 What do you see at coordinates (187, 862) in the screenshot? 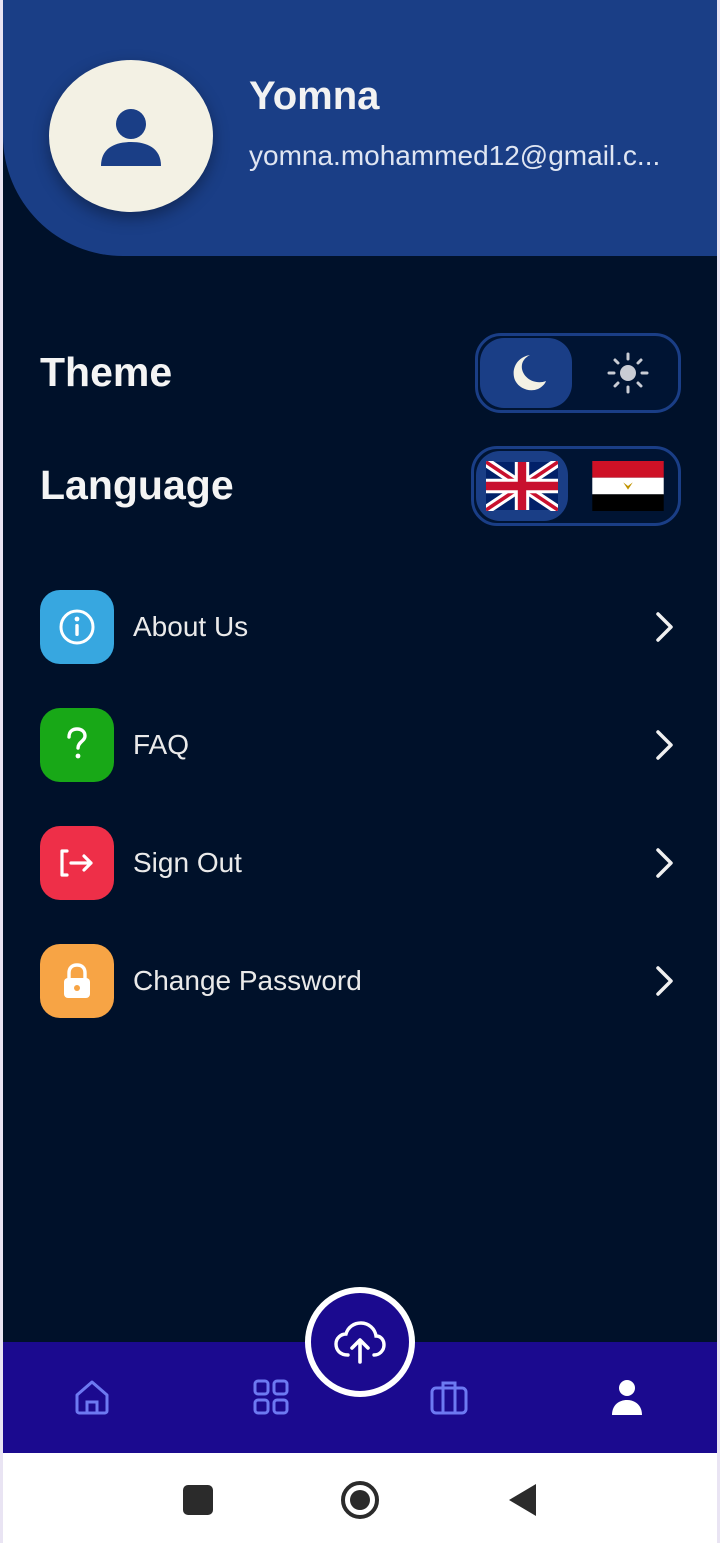
I see `menu-label-sign-out: Sign Out` at bounding box center [187, 862].